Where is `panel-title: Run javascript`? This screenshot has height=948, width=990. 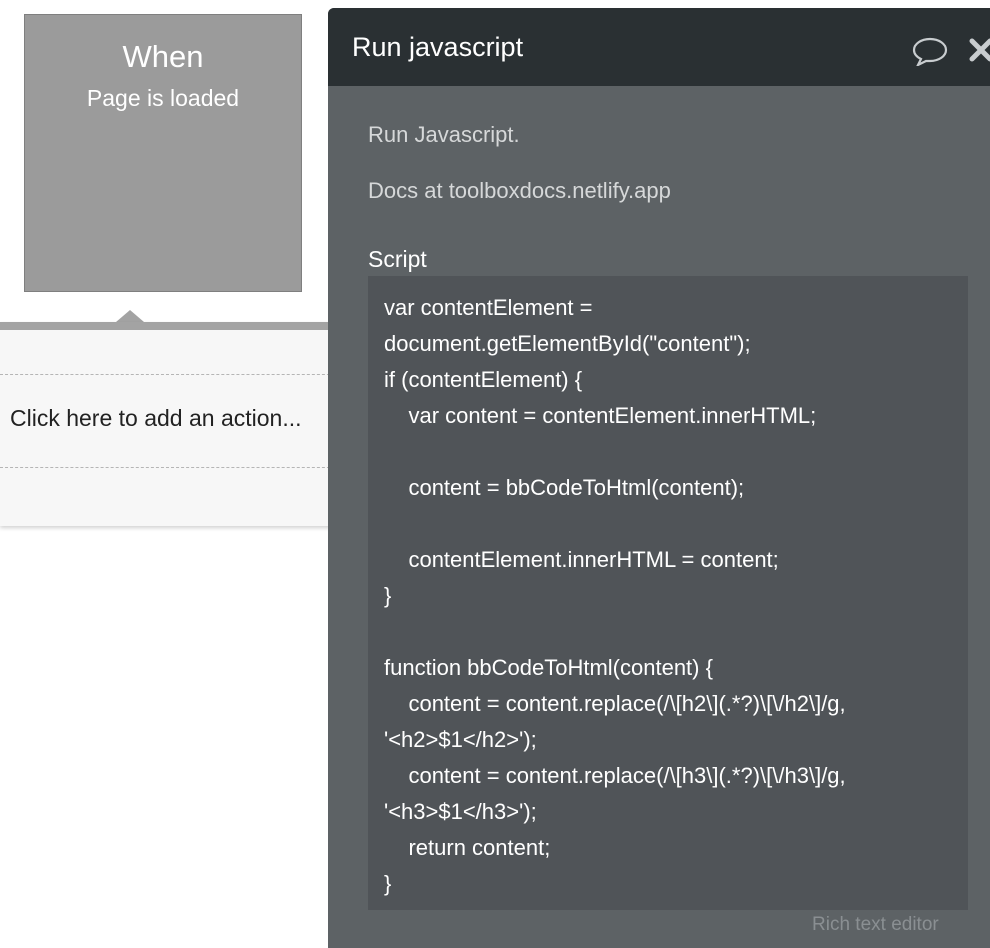
panel-title: Run javascript is located at coordinates (438, 47).